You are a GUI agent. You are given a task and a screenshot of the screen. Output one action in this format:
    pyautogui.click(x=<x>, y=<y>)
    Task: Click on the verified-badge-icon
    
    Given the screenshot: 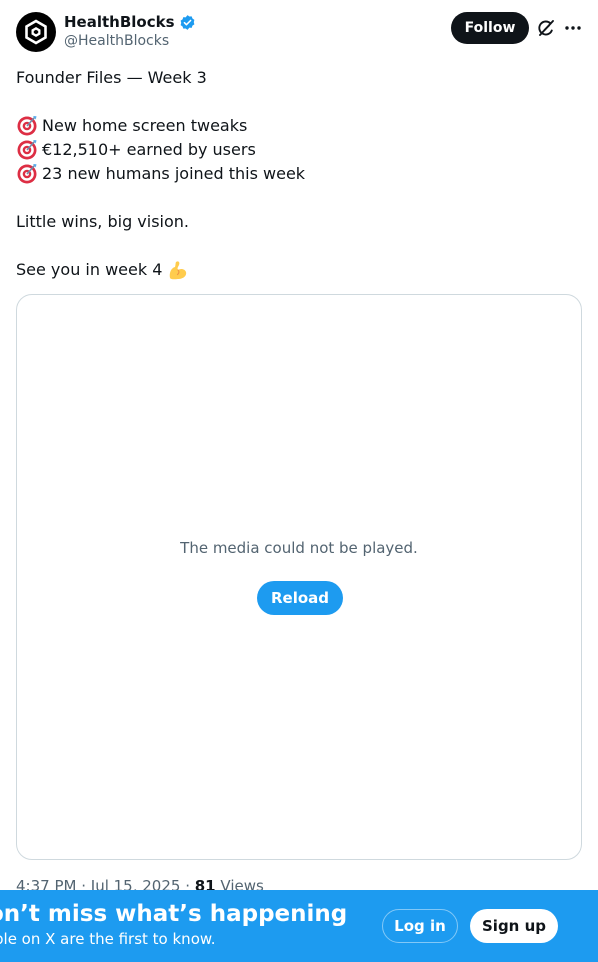 What is the action you would take?
    pyautogui.click(x=187, y=22)
    